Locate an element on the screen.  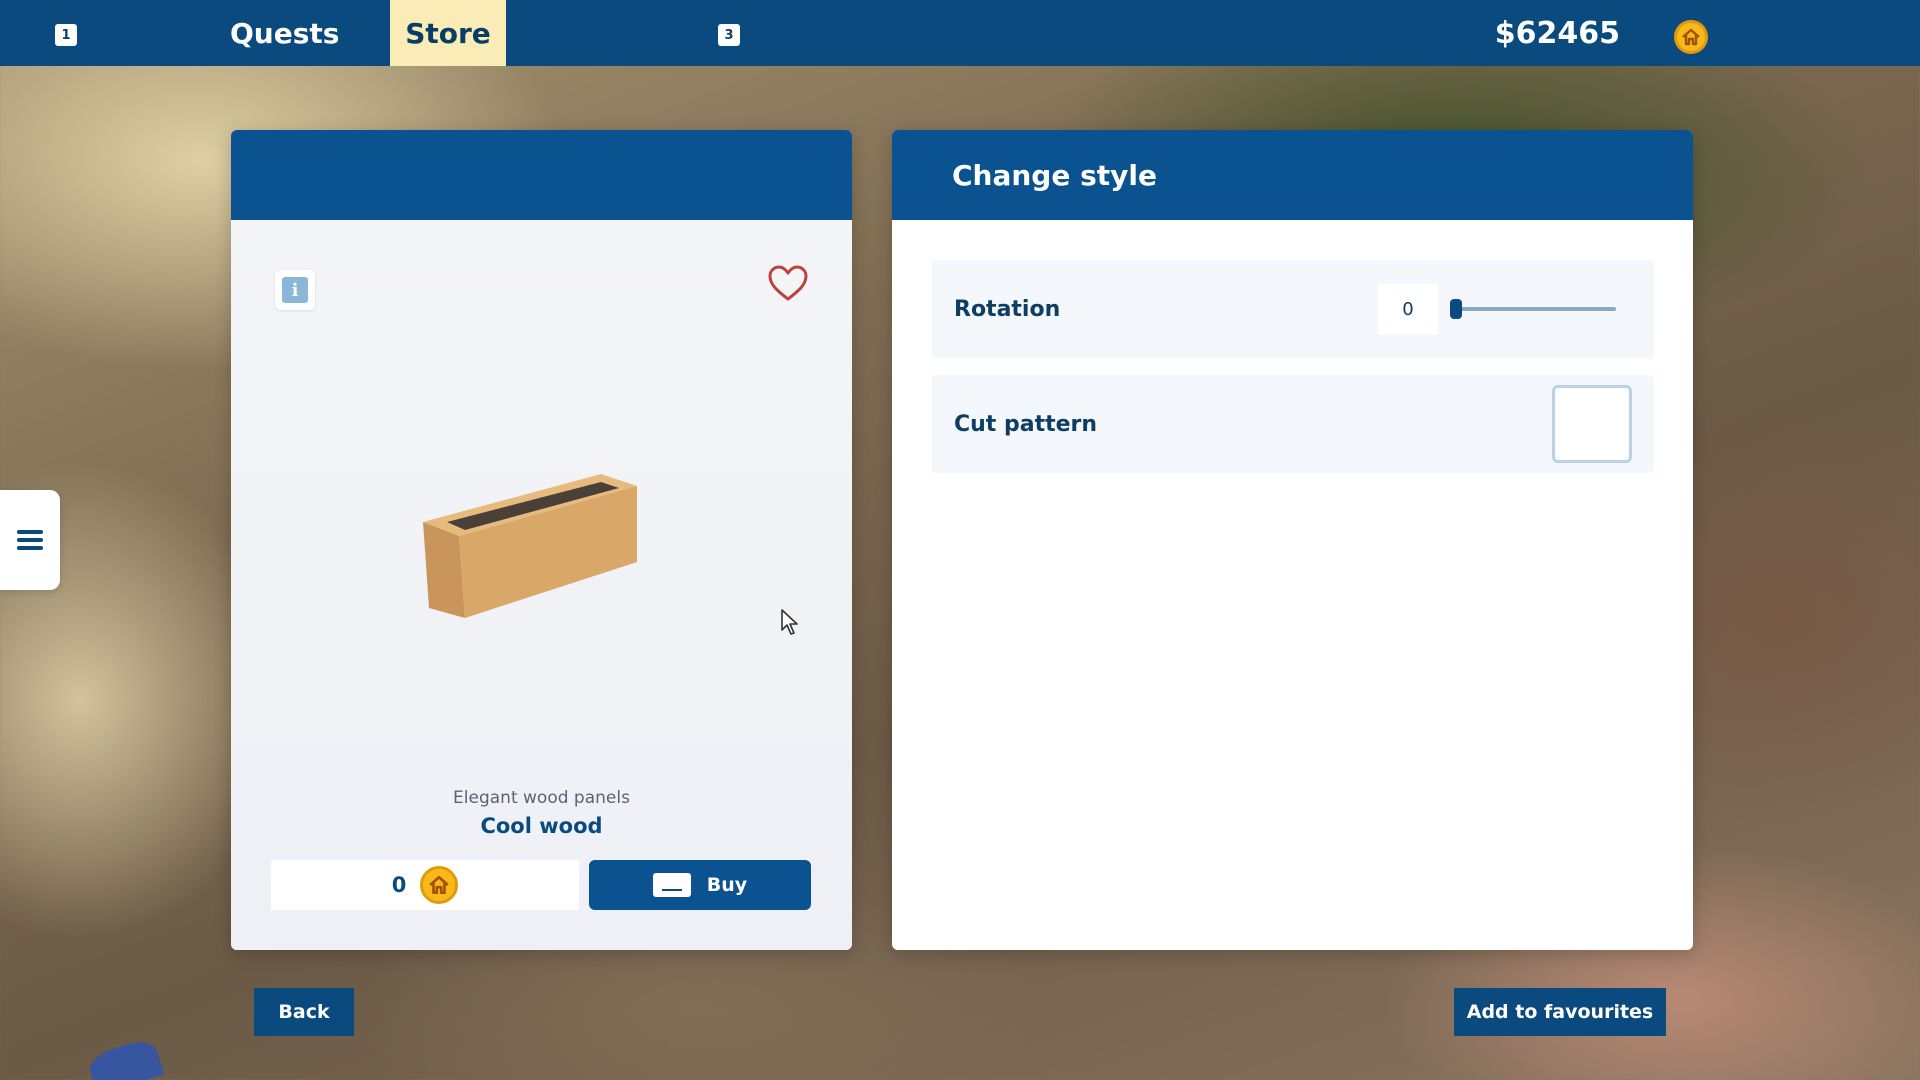
cut-pattern-row: Cut pattern is located at coordinates (1293, 424).